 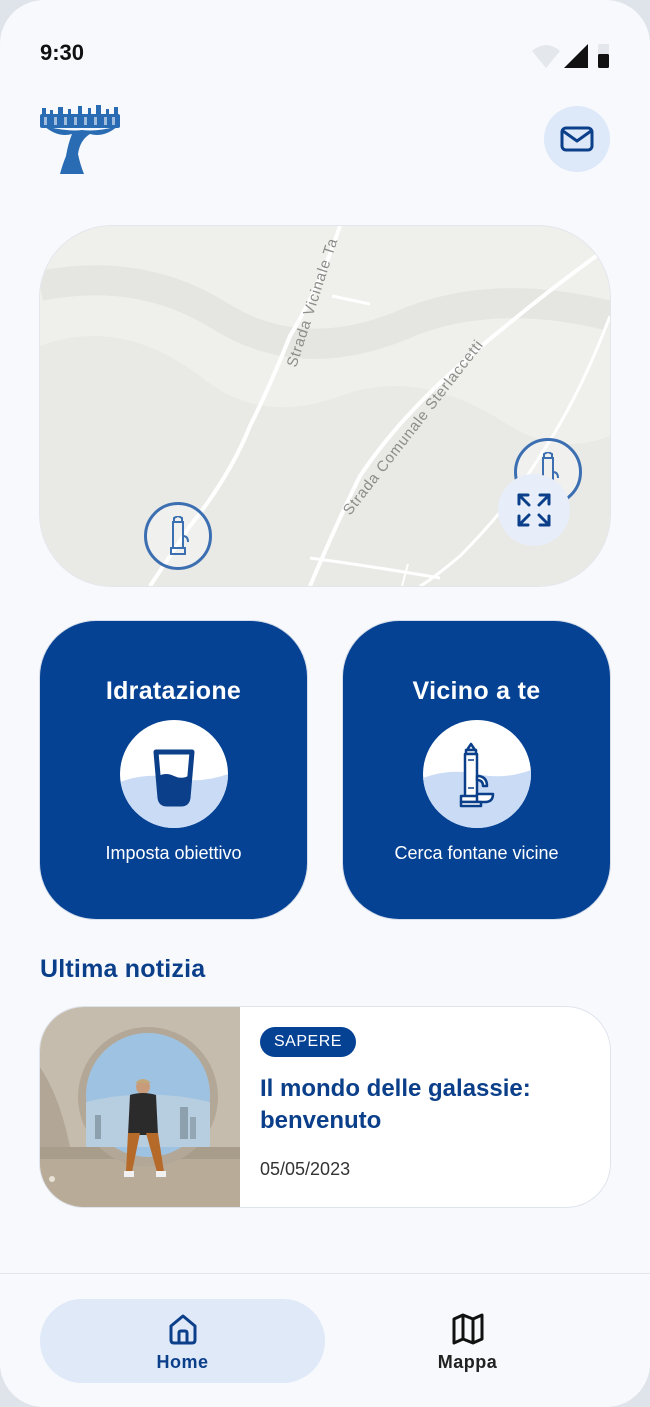 What do you see at coordinates (308, 1042) in the screenshot?
I see `news-tag: SAPERE` at bounding box center [308, 1042].